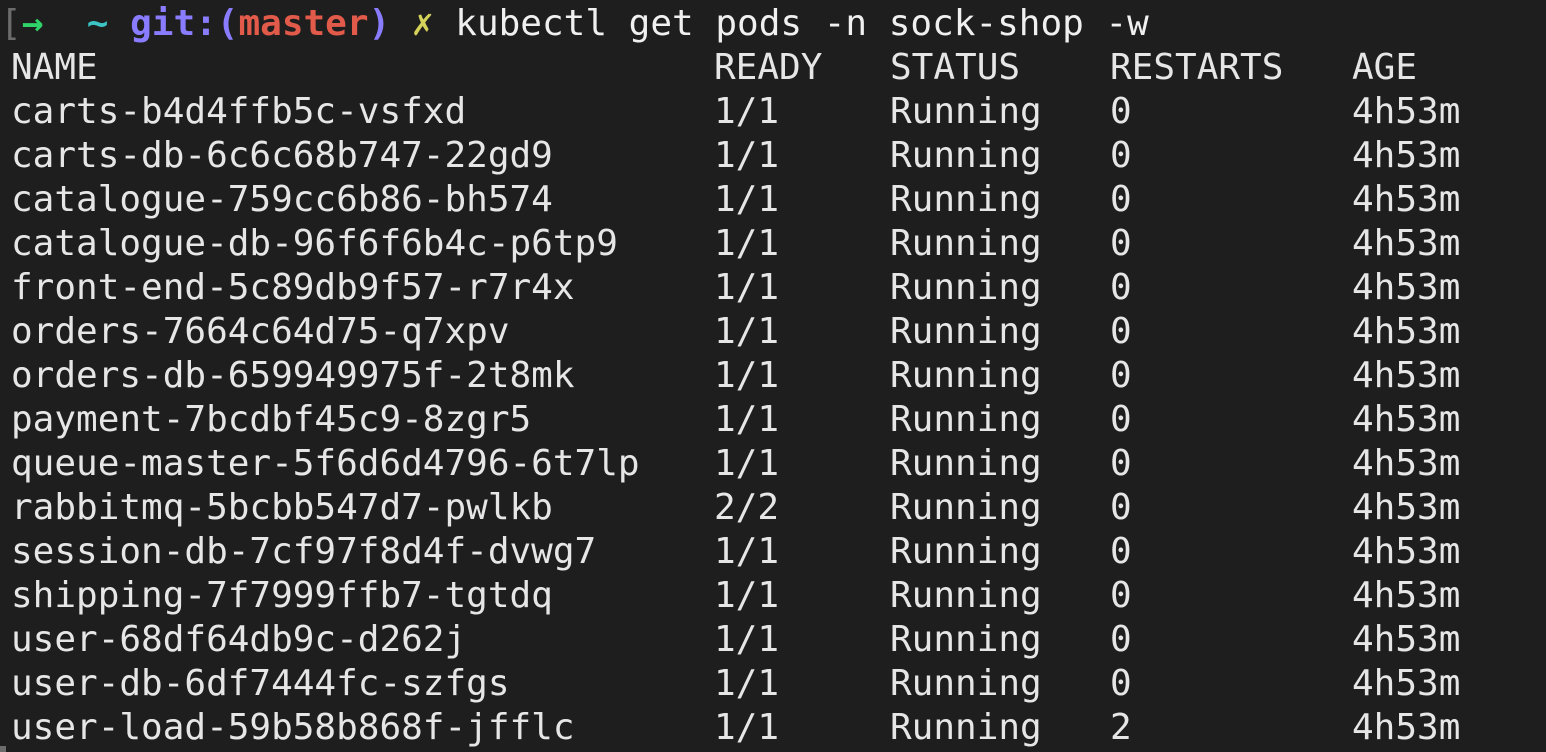 Image resolution: width=1546 pixels, height=752 pixels. What do you see at coordinates (282, 507) in the screenshot?
I see `cell-name: rabbitmq-5bcbb547d7-pwlkb` at bounding box center [282, 507].